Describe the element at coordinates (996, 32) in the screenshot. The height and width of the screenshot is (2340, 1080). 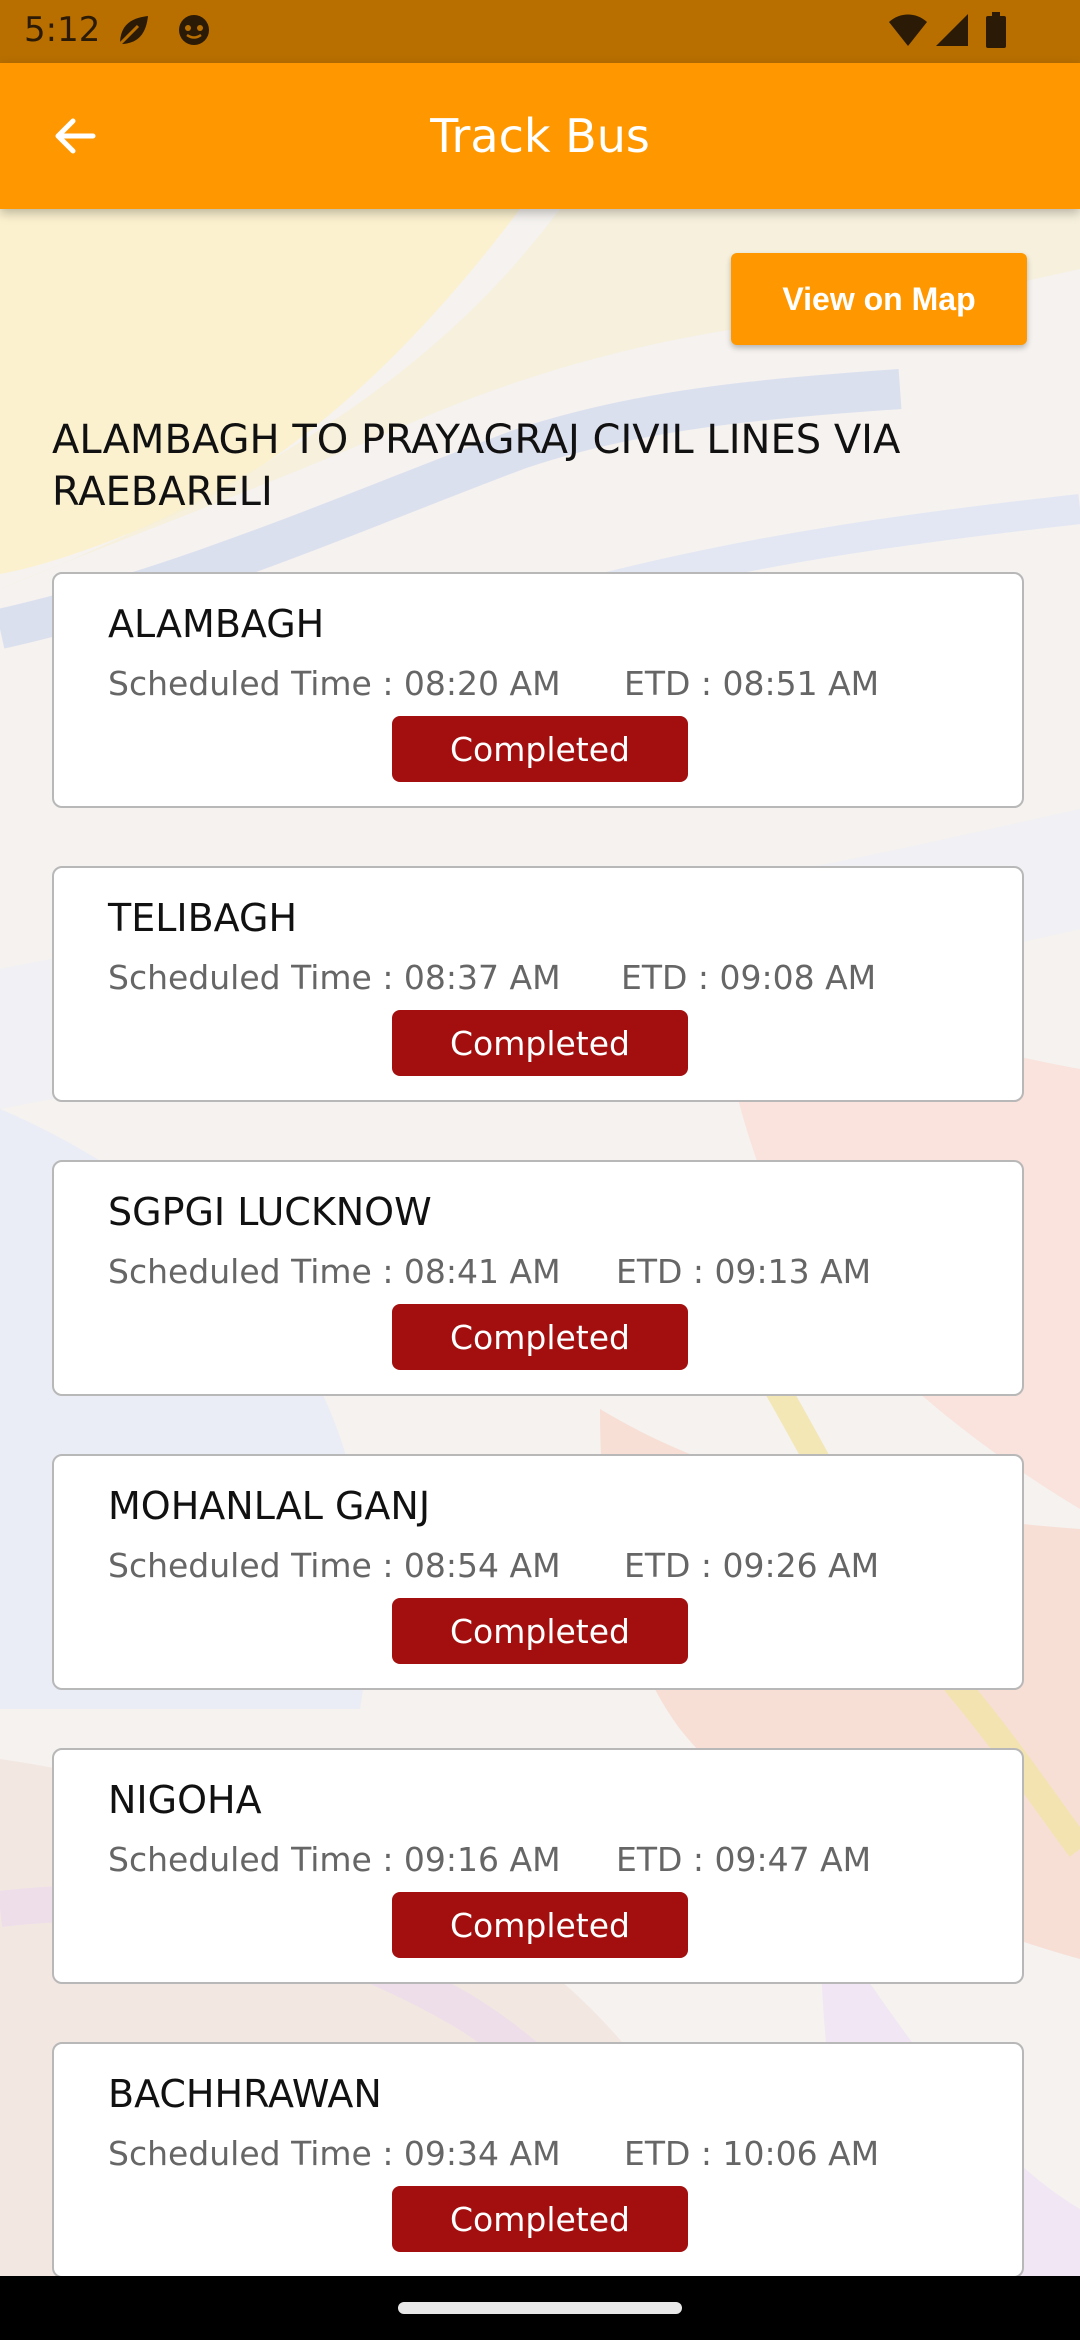
I see `battery-icon` at that location.